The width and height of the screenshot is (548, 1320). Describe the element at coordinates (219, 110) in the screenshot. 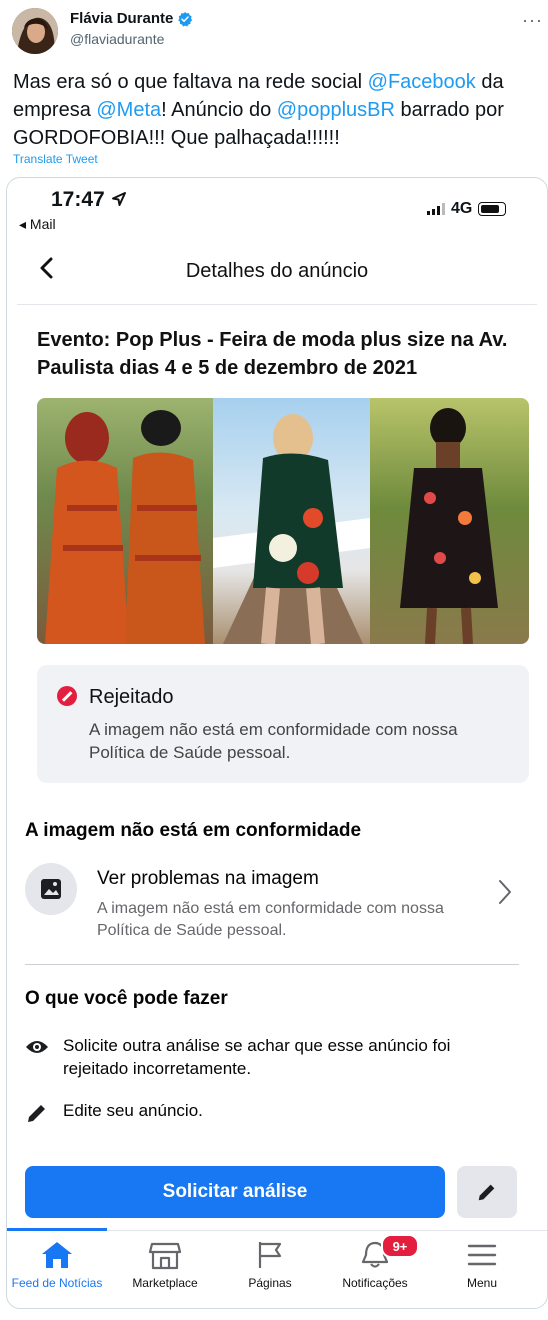

I see `tweet-text-part: ! Anúncio do` at that location.